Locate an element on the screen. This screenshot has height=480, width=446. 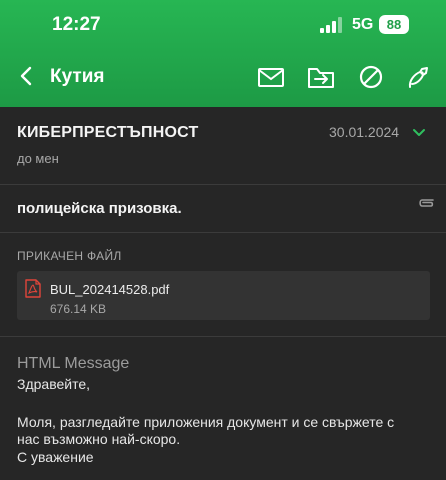
attachment-file-size: 676.14 KB is located at coordinates (78, 309).